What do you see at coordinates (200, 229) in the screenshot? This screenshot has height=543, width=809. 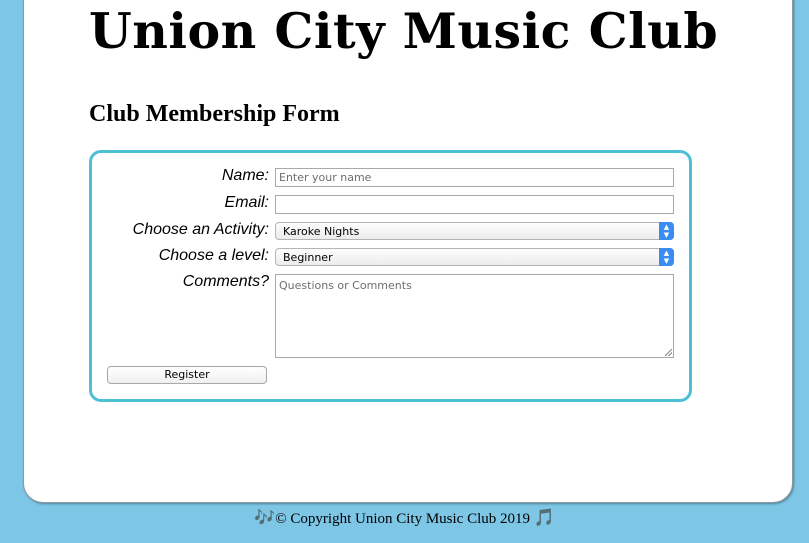 I see `activity-label: Choose an Activity:` at bounding box center [200, 229].